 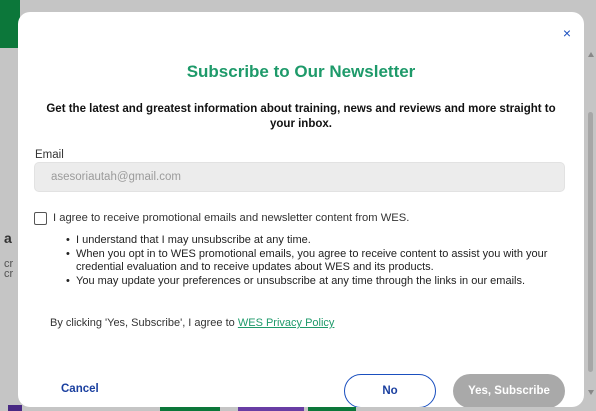 What do you see at coordinates (80, 389) in the screenshot?
I see `cancel-button: Cancel` at bounding box center [80, 389].